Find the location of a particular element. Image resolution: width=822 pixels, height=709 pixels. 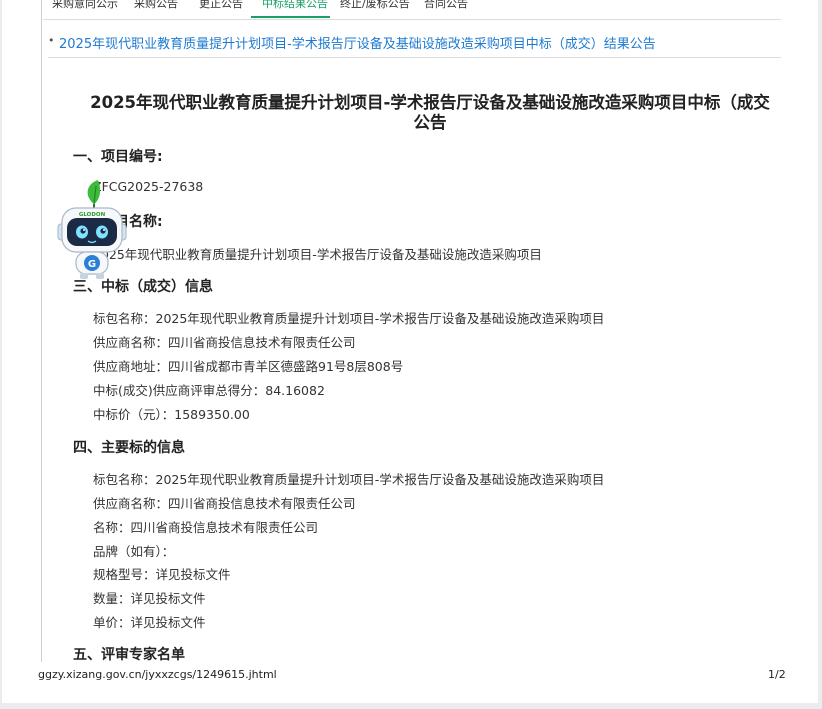

document-title-line2: 公告 is located at coordinates (430, 122).